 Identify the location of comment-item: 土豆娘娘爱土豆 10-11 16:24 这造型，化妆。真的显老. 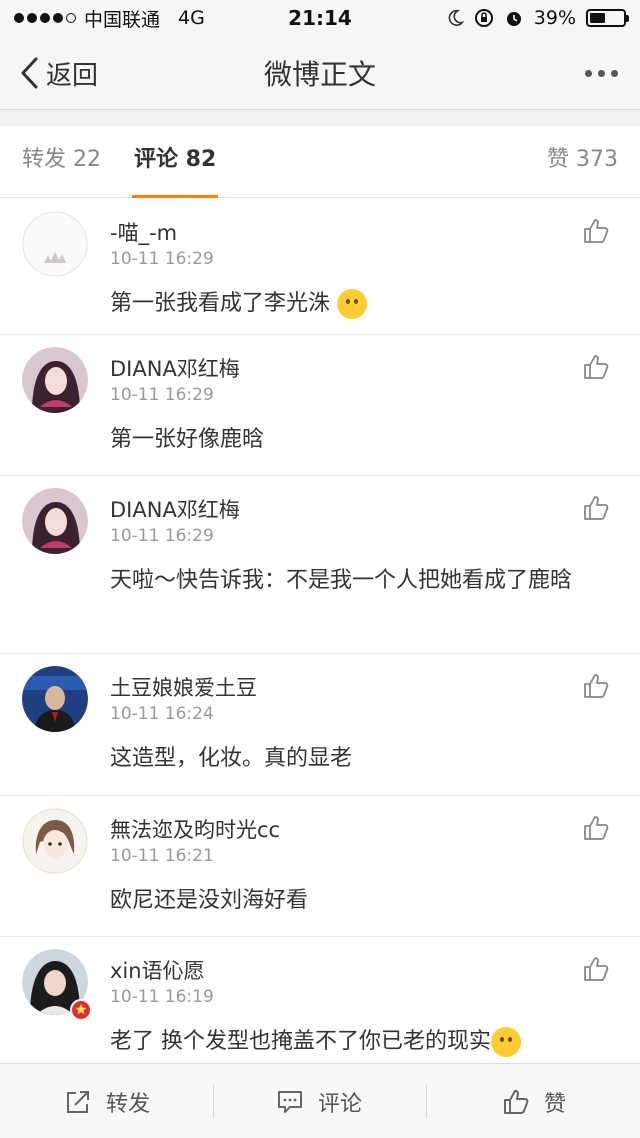
(320, 725).